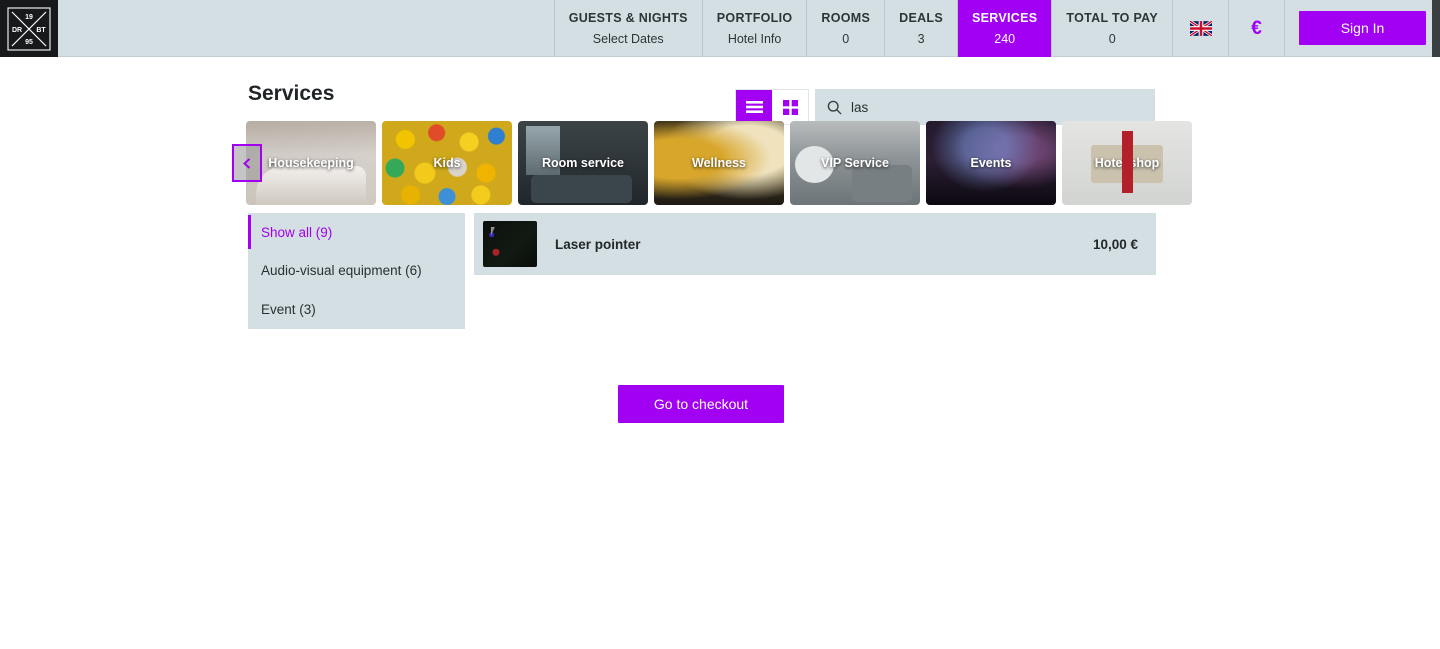 Image resolution: width=1440 pixels, height=649 pixels. Describe the element at coordinates (1115, 244) in the screenshot. I see `service-price: 10,00 €` at that location.